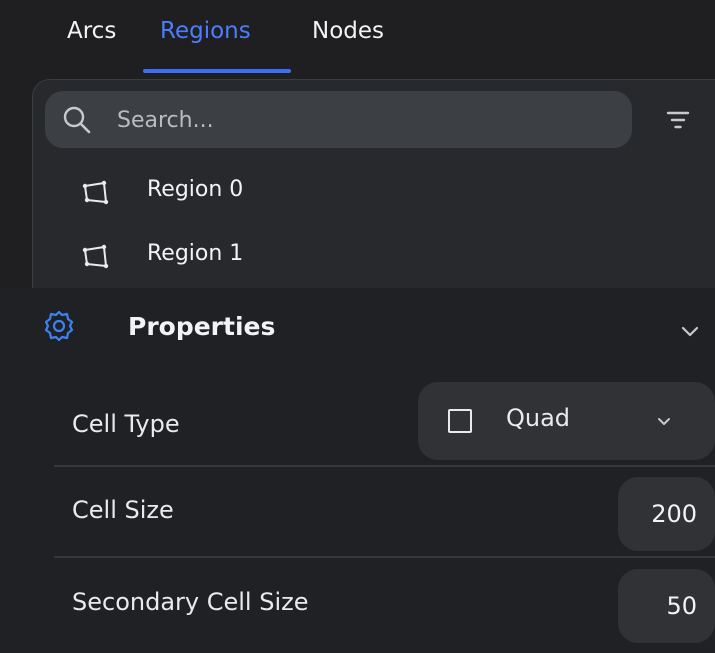  I want to click on cell-size-input: 200, so click(666, 514).